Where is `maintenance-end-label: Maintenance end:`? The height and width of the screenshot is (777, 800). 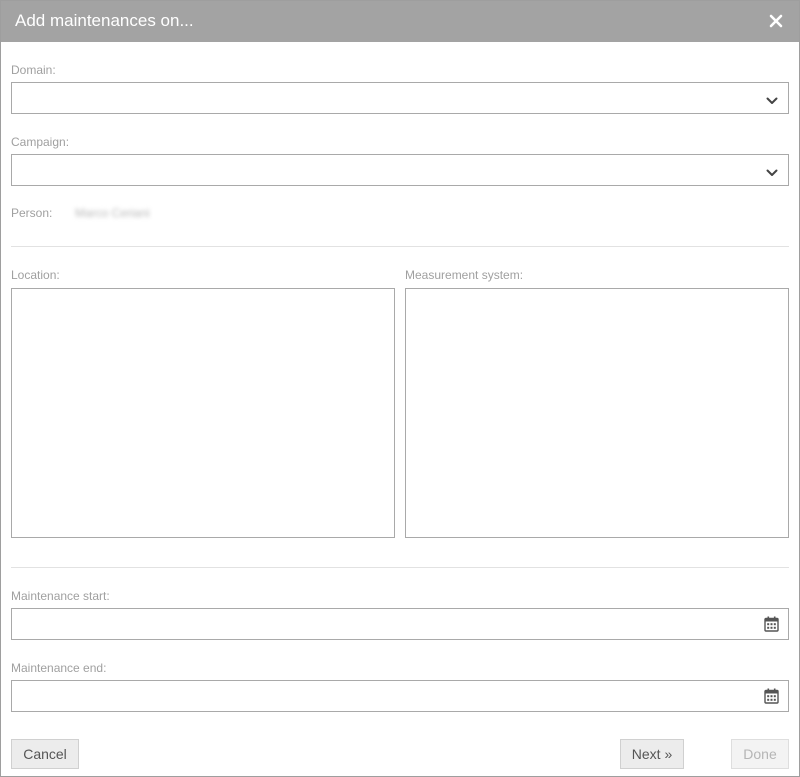
maintenance-end-label: Maintenance end: is located at coordinates (59, 668).